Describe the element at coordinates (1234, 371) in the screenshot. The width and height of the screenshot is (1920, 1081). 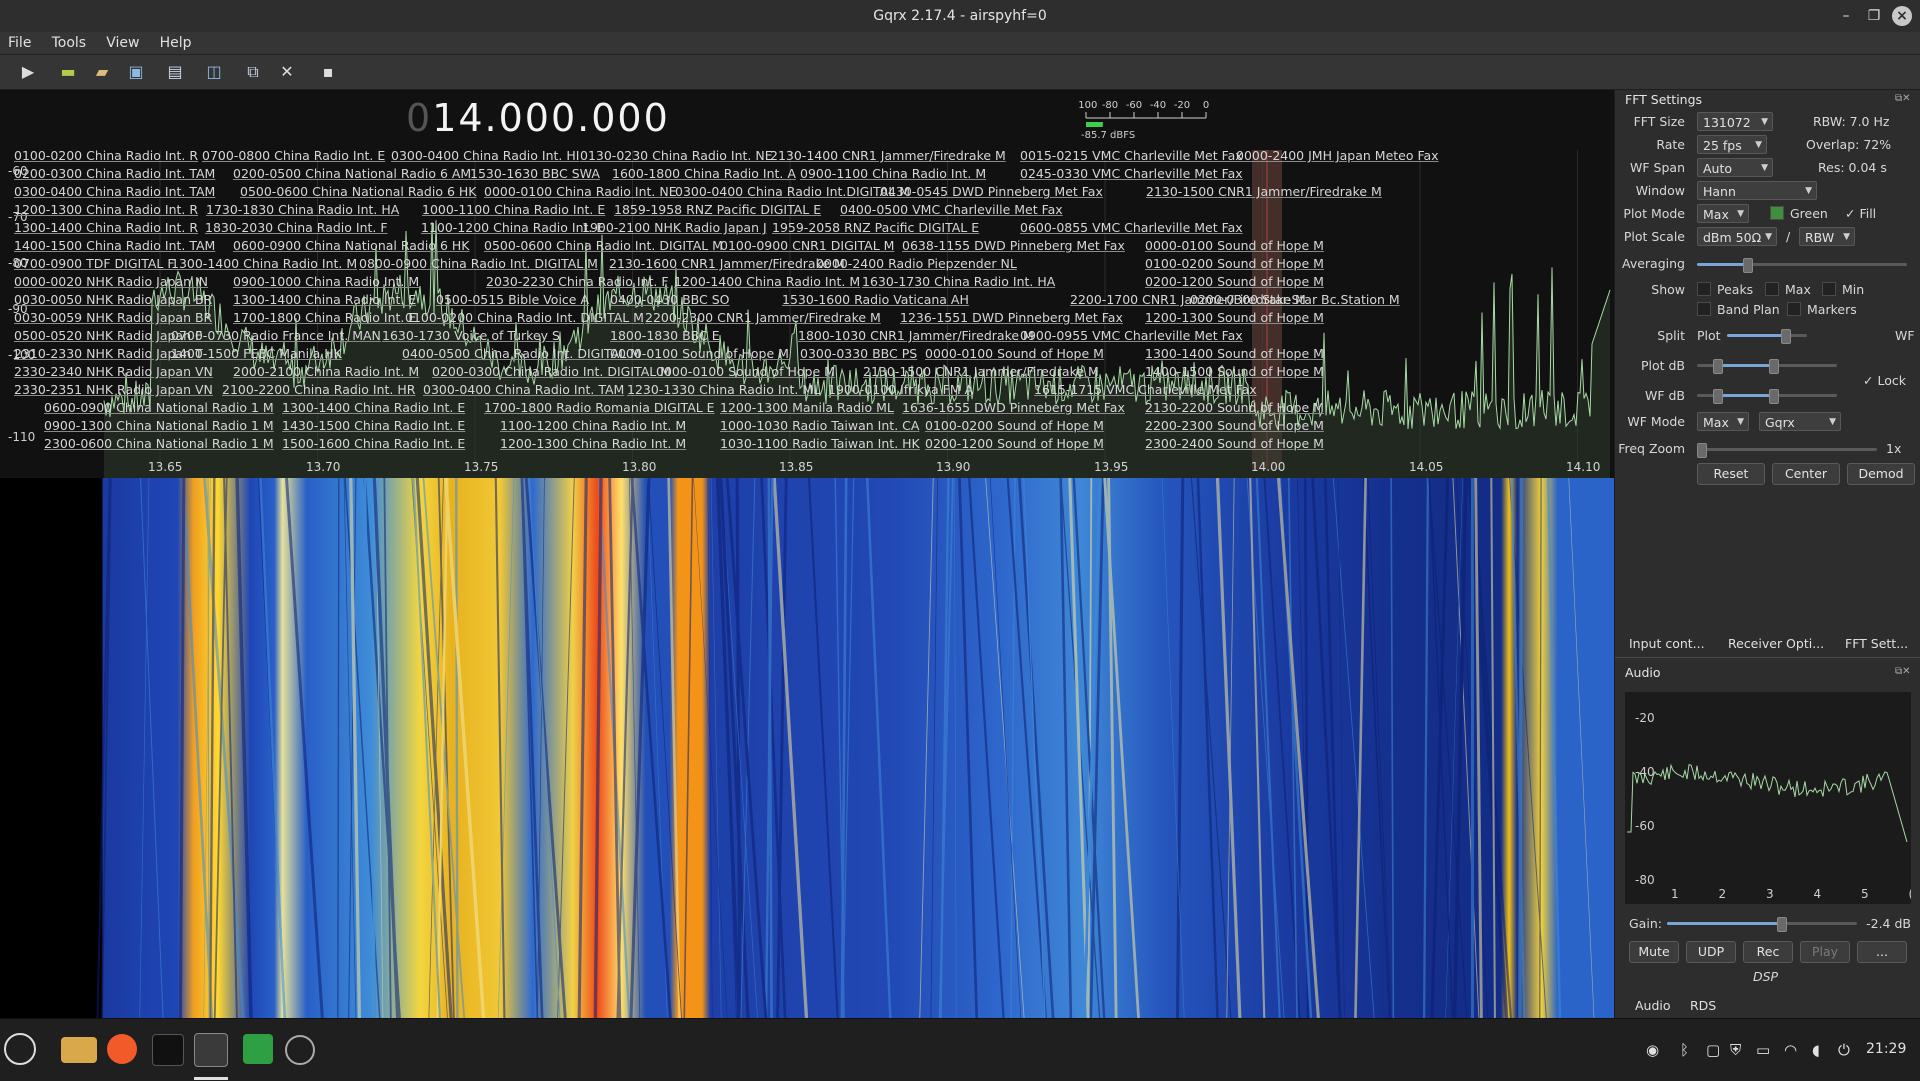
I see `bookmark-label: 1400-1500 Sound of Hope M` at that location.